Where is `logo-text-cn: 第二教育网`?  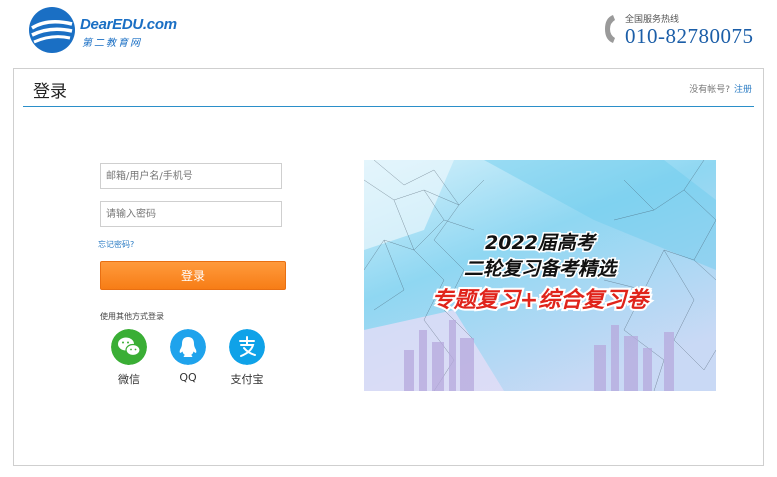 logo-text-cn: 第二教育网 is located at coordinates (112, 43).